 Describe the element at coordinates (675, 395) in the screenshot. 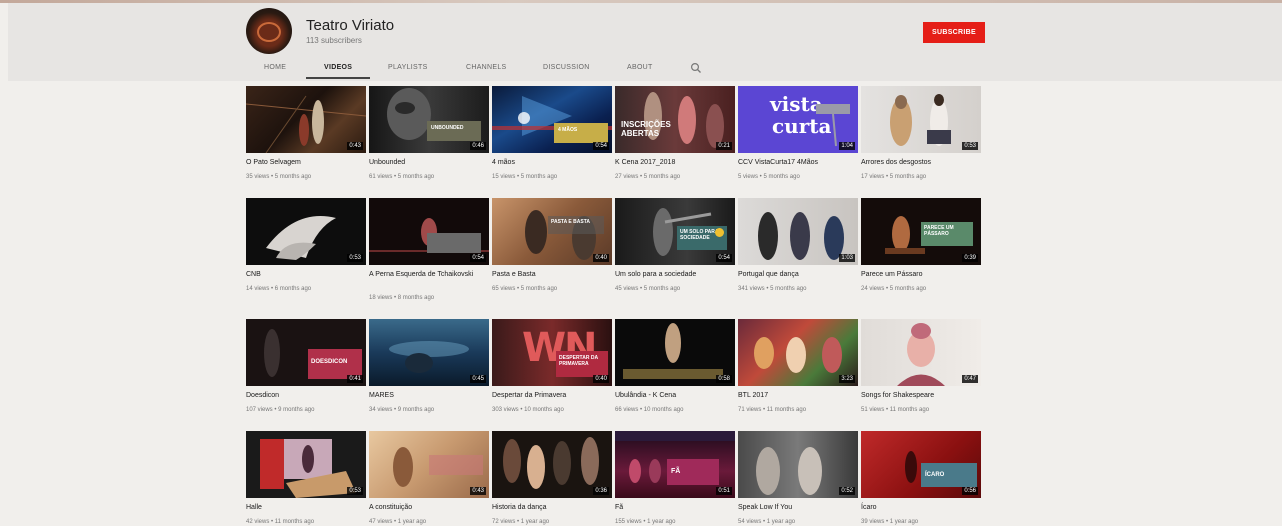

I see `video-title: Ubulândia - K Cena` at that location.